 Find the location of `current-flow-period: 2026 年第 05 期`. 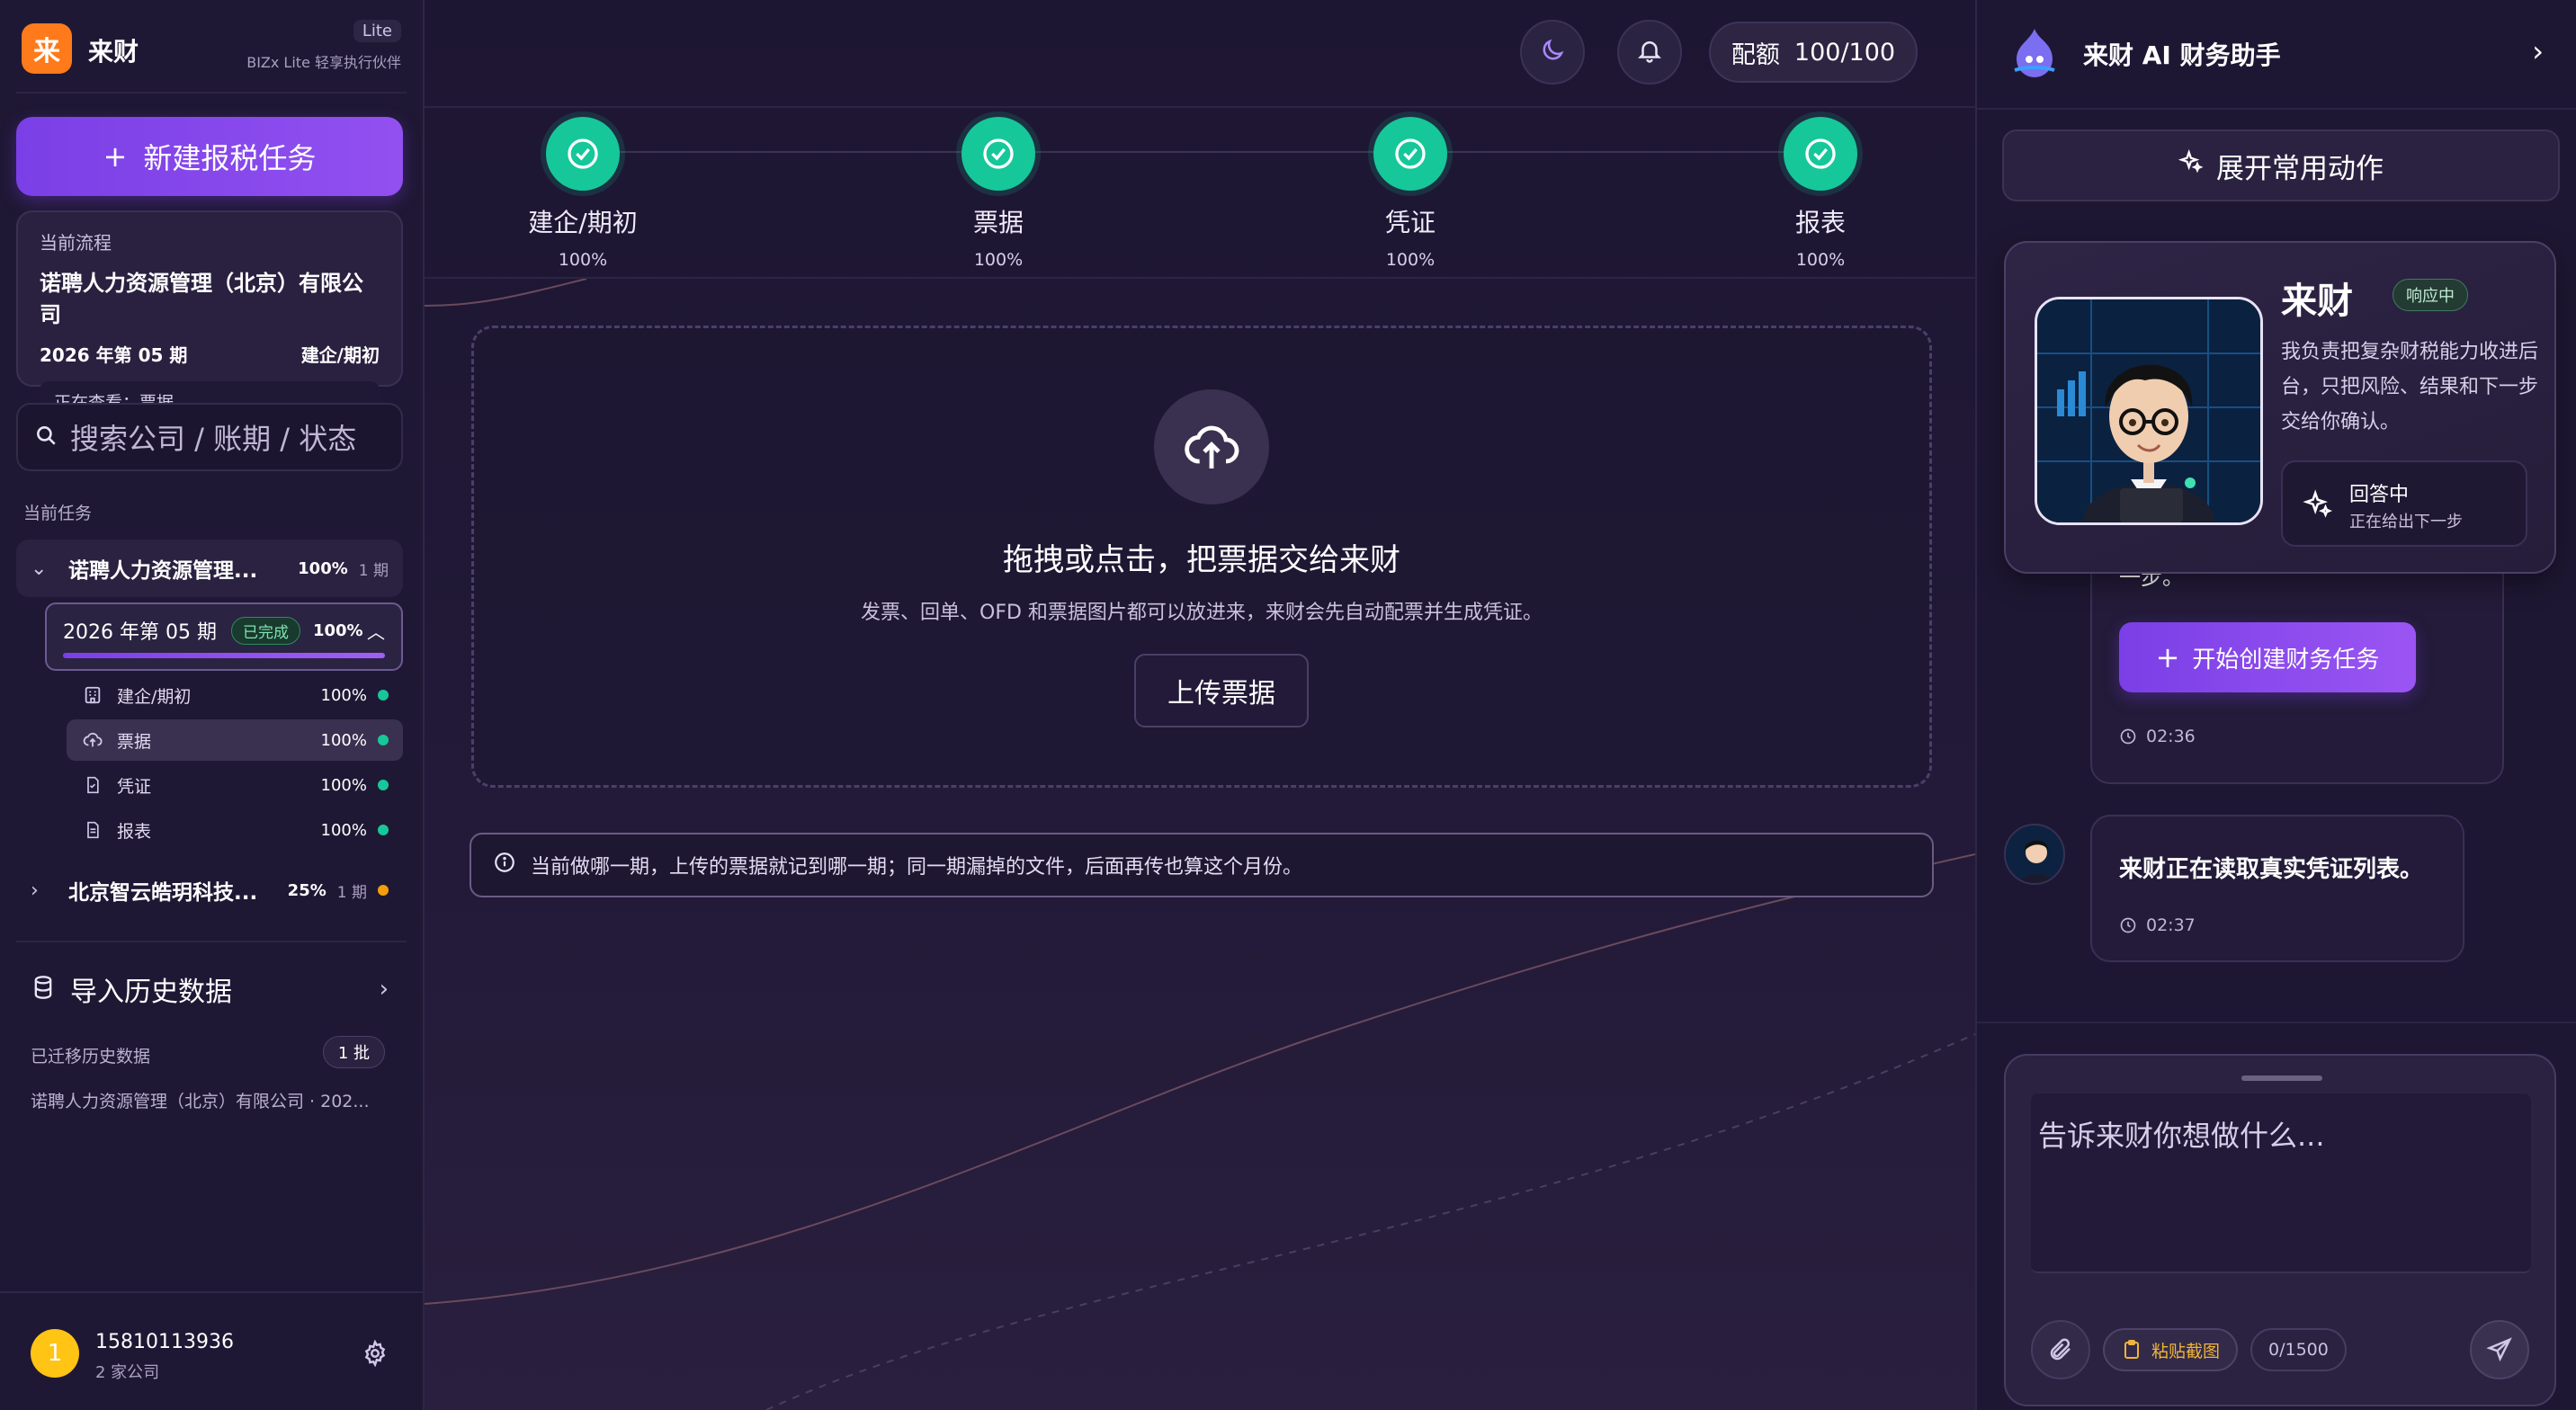

current-flow-period: 2026 年第 05 期 is located at coordinates (114, 355).